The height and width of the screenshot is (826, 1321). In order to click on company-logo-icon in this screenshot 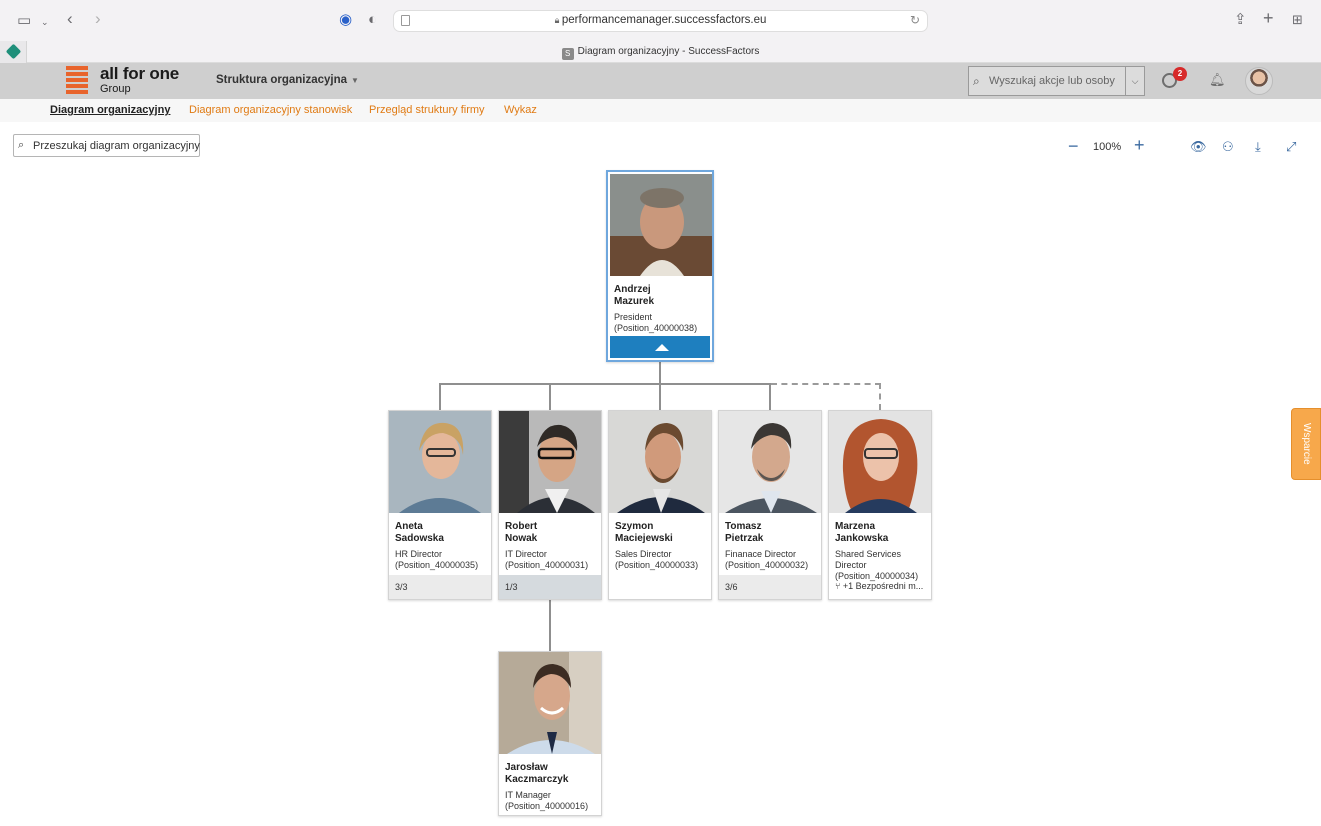, I will do `click(77, 80)`.